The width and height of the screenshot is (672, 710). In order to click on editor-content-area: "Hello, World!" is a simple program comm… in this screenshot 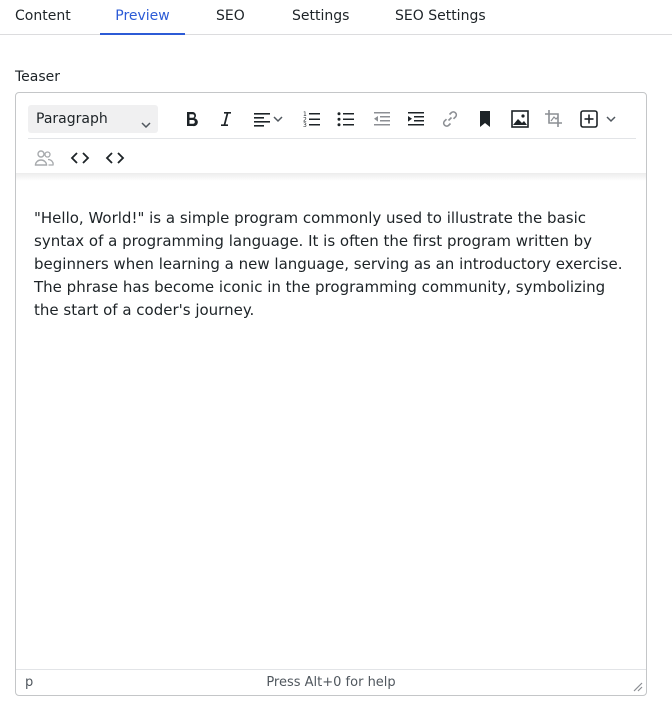, I will do `click(331, 264)`.